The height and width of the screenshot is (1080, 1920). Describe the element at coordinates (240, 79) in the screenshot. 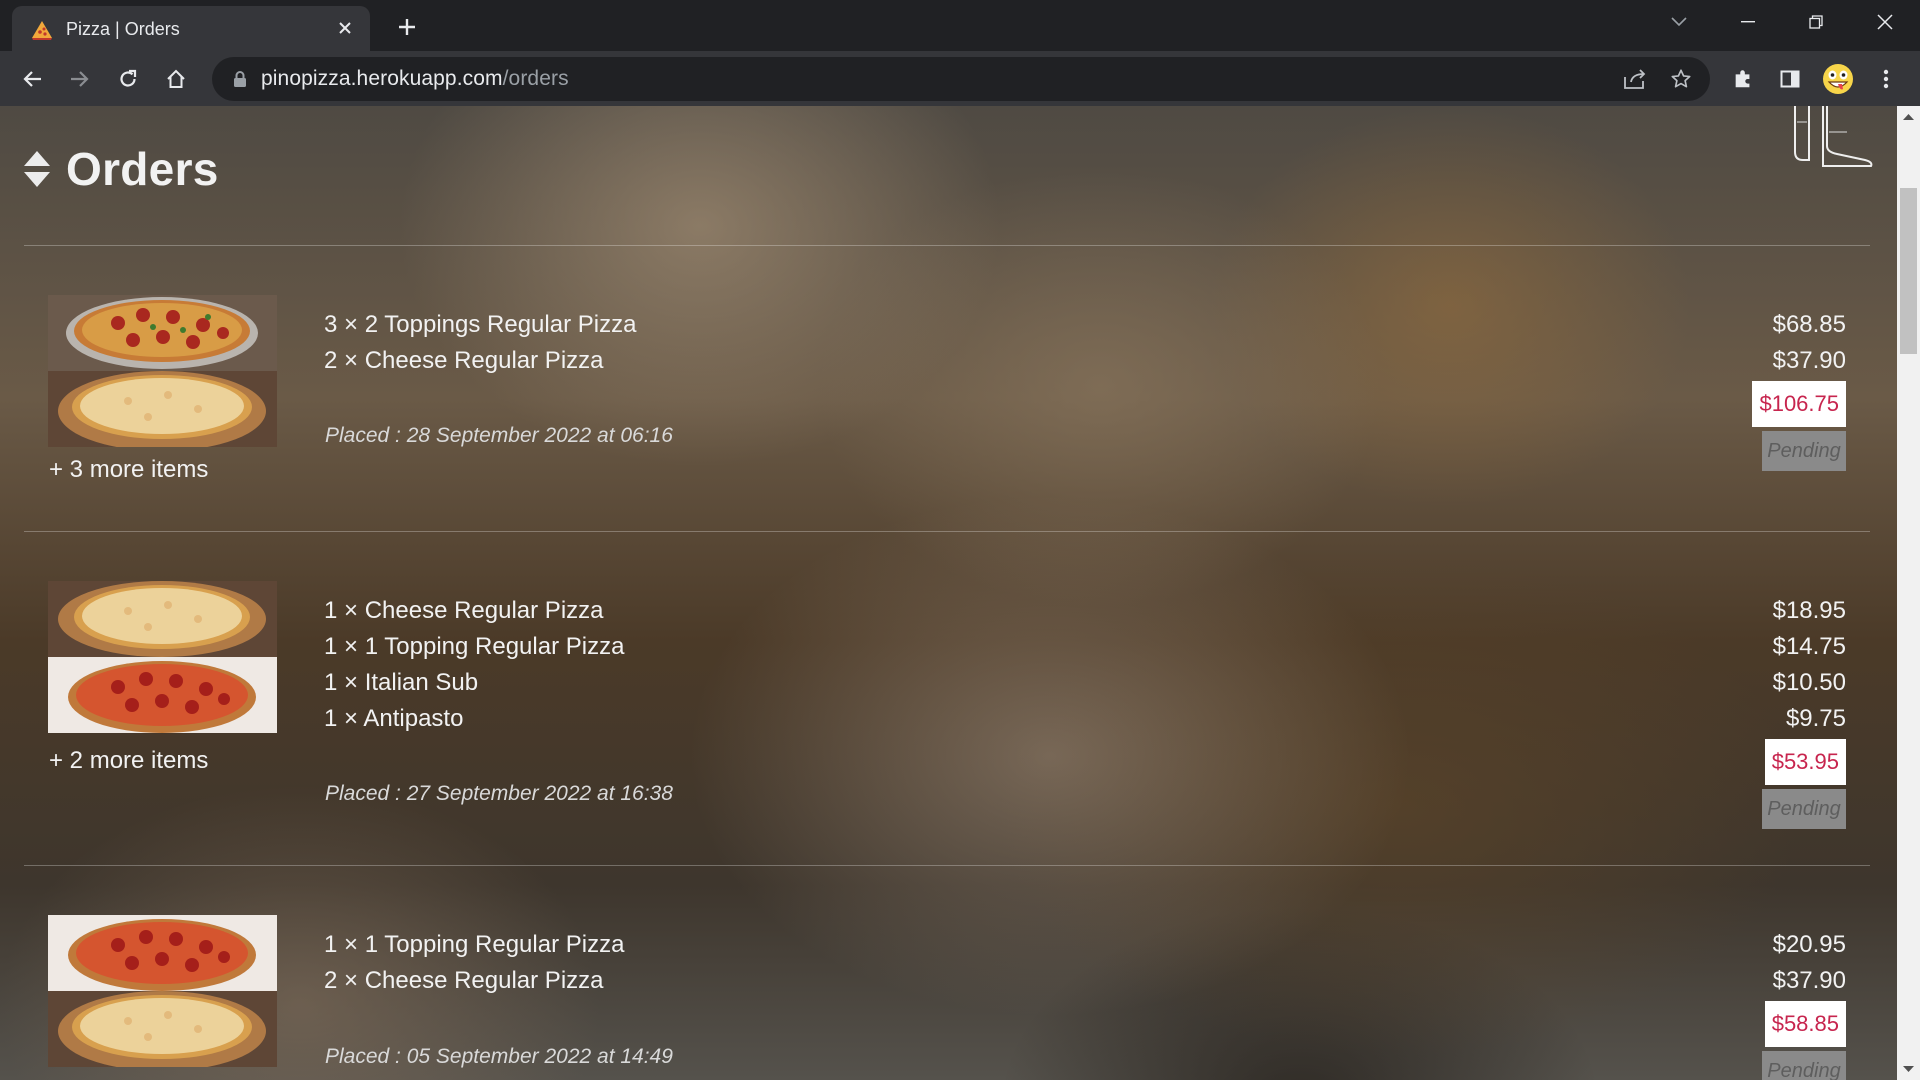

I see `lock-icon` at that location.